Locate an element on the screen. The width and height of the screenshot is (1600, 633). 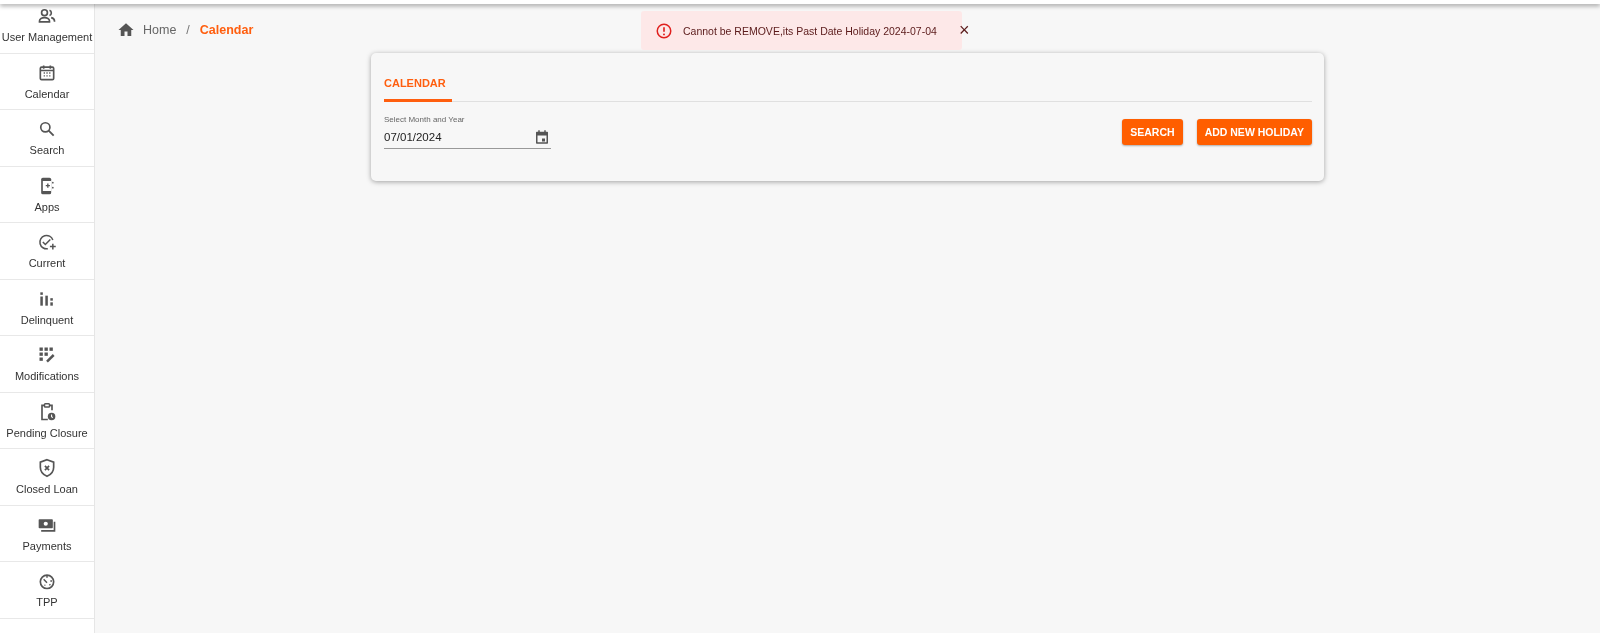
home-icon is located at coordinates (126, 30).